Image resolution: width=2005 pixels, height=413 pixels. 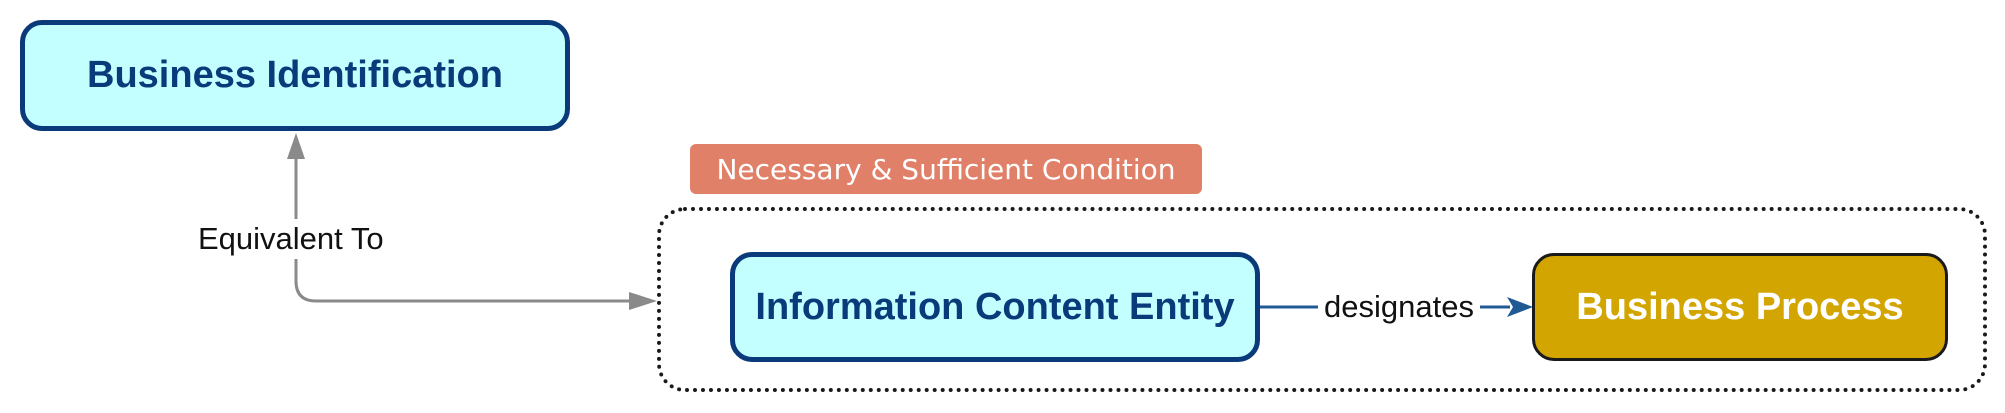 What do you see at coordinates (1399, 307) in the screenshot?
I see `designates-label: designates` at bounding box center [1399, 307].